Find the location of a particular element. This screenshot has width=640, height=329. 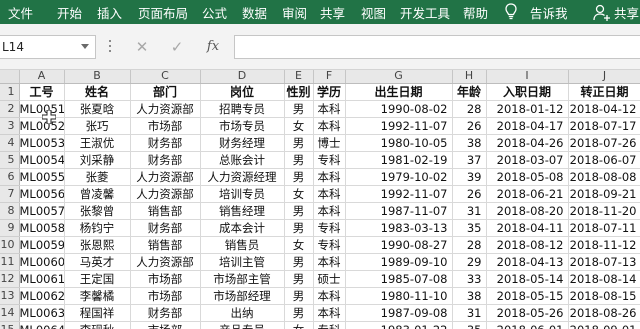

cell: 招聘专员 is located at coordinates (242, 109).